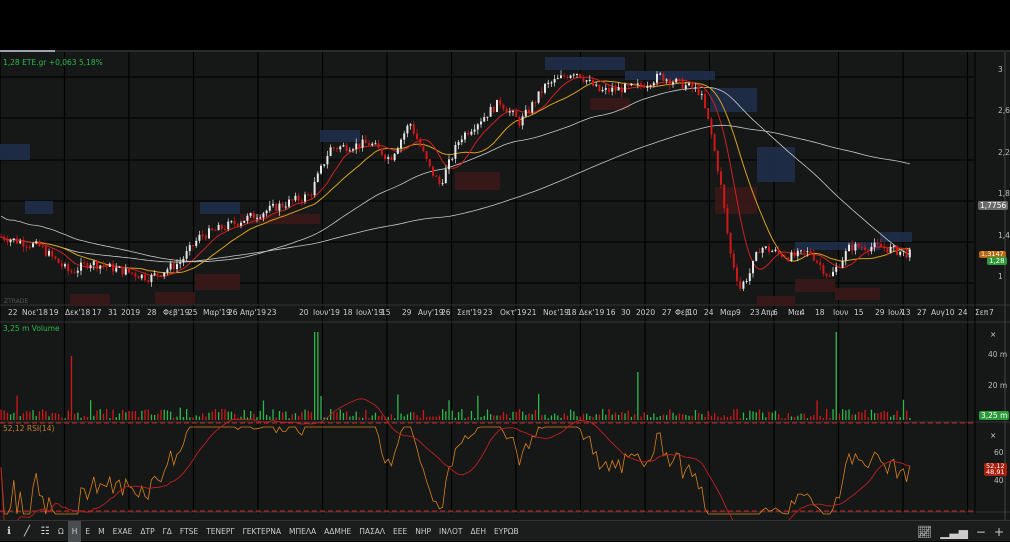 Image resolution: width=1010 pixels, height=542 pixels. I want to click on x-tick: Αυγ, so click(938, 312).